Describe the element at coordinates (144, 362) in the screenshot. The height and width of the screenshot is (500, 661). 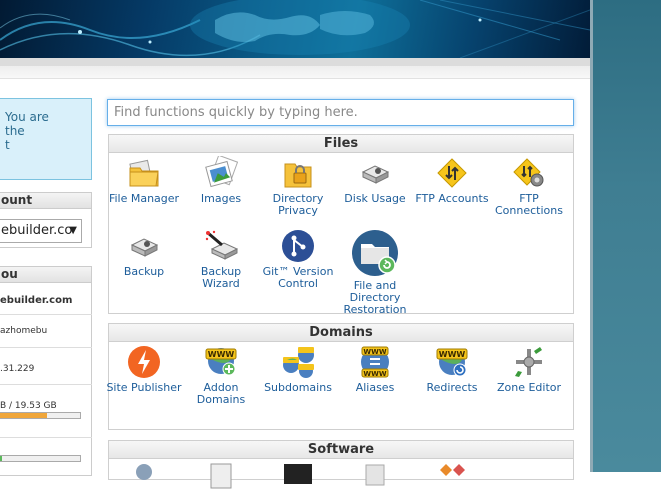
I see `site-publisher-icon` at that location.